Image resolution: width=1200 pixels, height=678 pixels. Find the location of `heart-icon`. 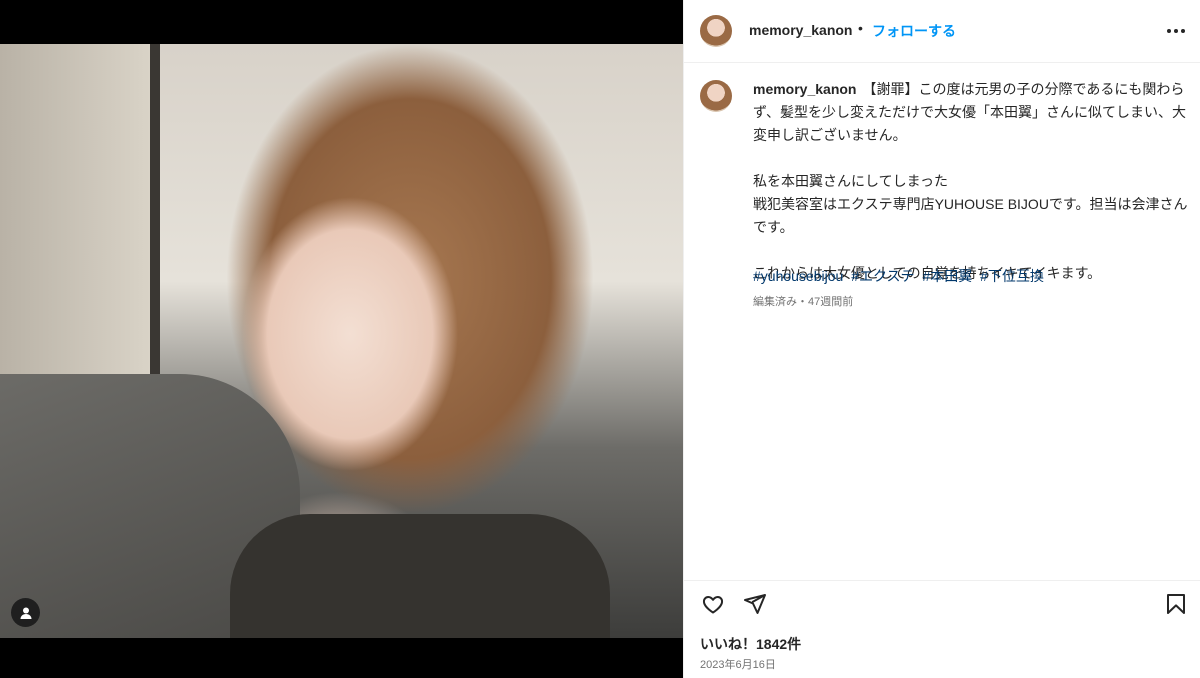

heart-icon is located at coordinates (713, 604).